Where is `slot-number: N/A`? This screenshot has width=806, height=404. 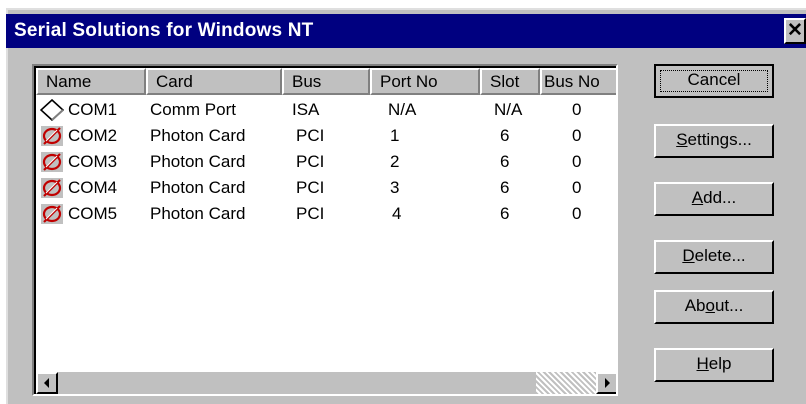
slot-number: N/A is located at coordinates (508, 109).